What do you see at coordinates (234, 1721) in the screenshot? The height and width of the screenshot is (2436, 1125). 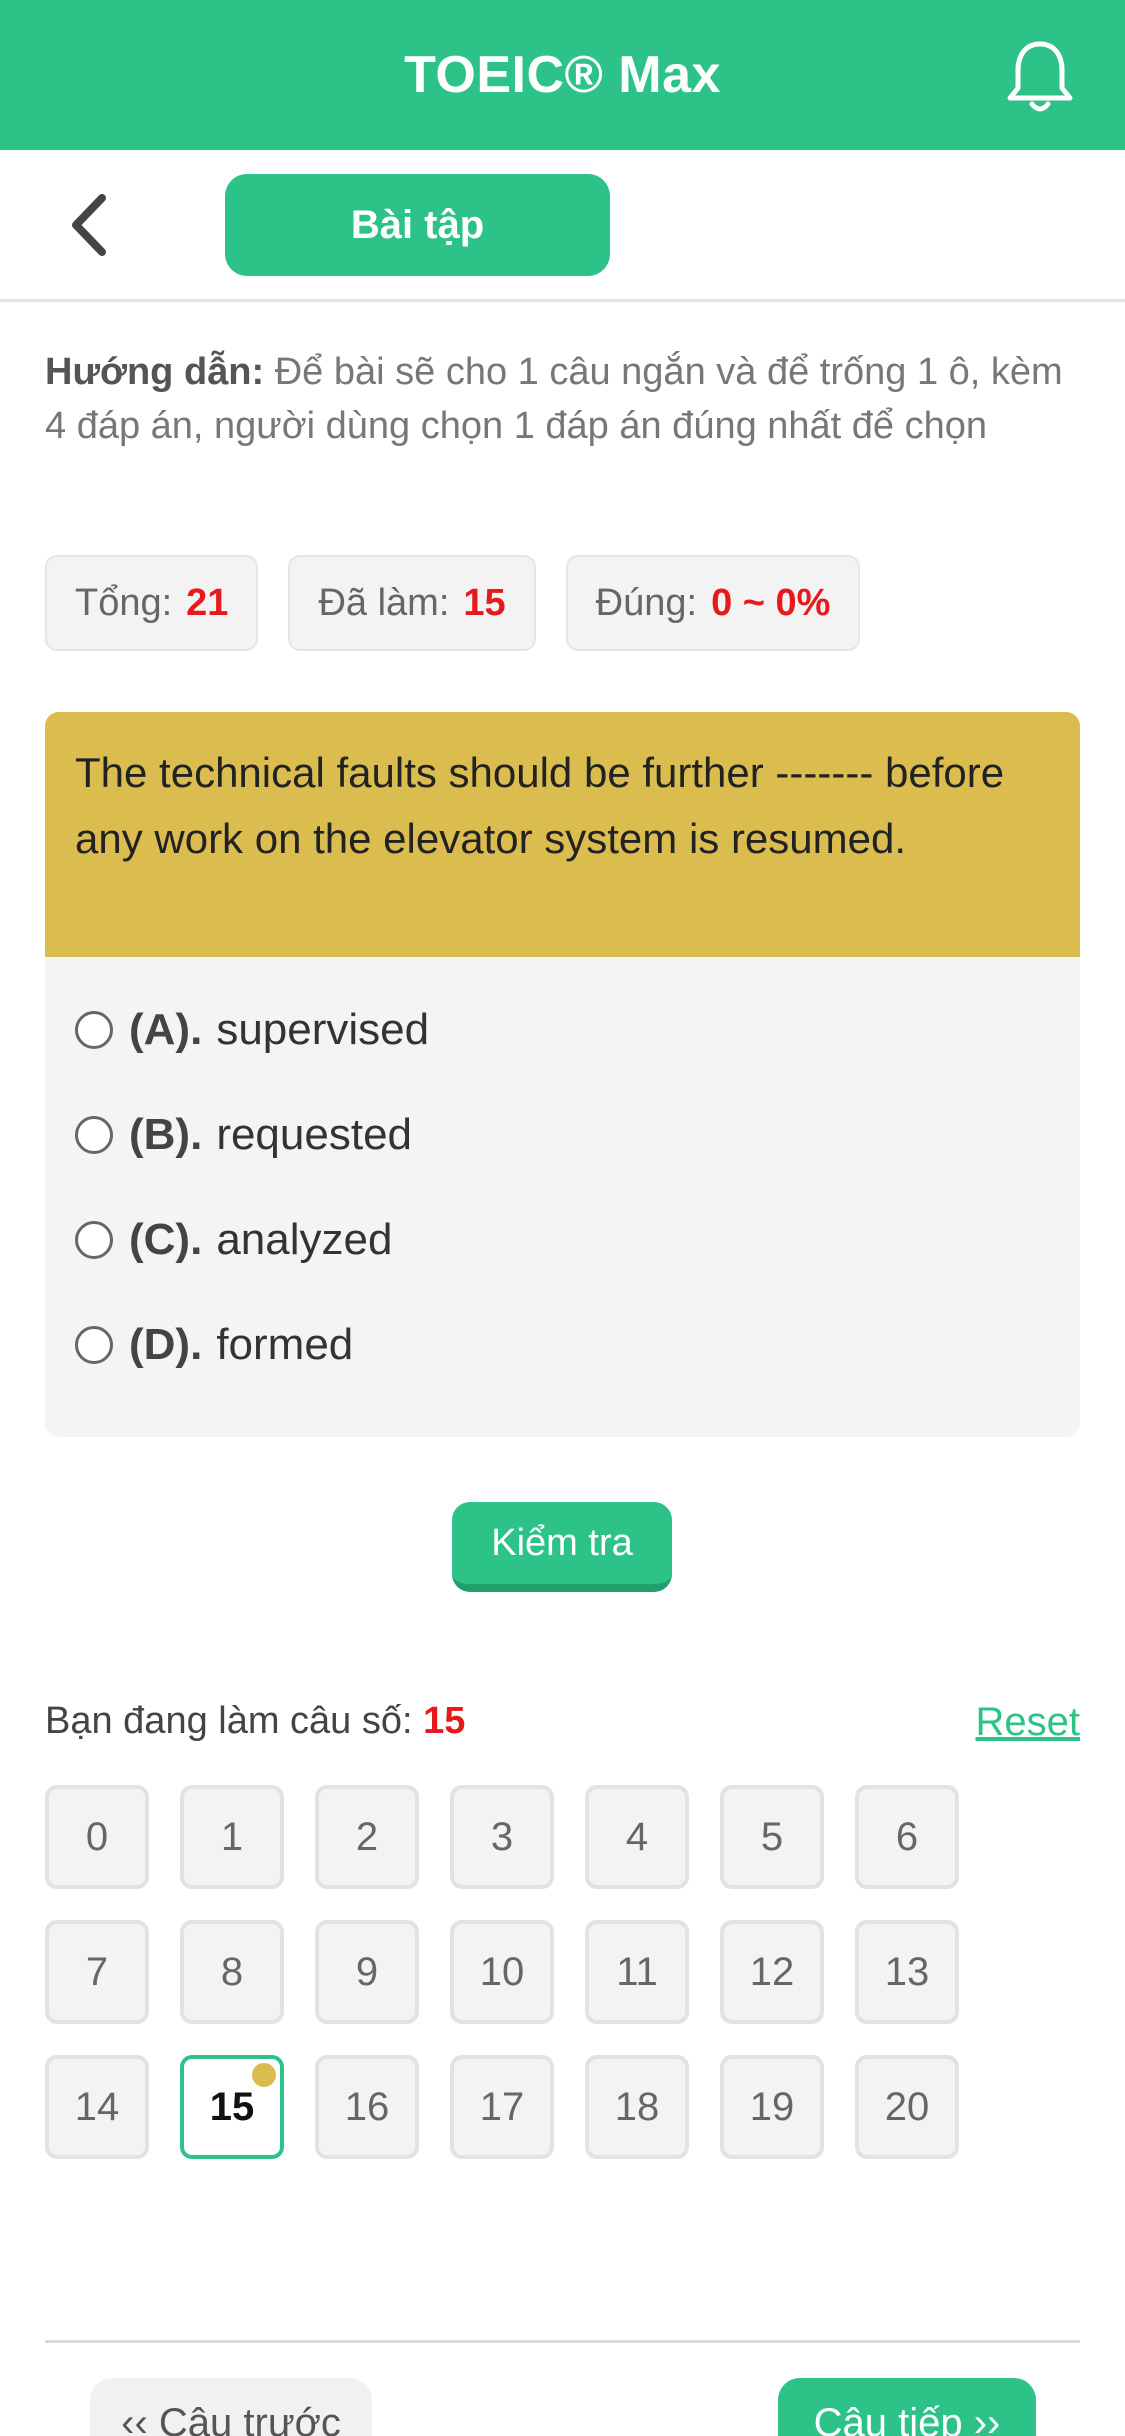 I see `progress-label: Bạn đang làm câu số:` at bounding box center [234, 1721].